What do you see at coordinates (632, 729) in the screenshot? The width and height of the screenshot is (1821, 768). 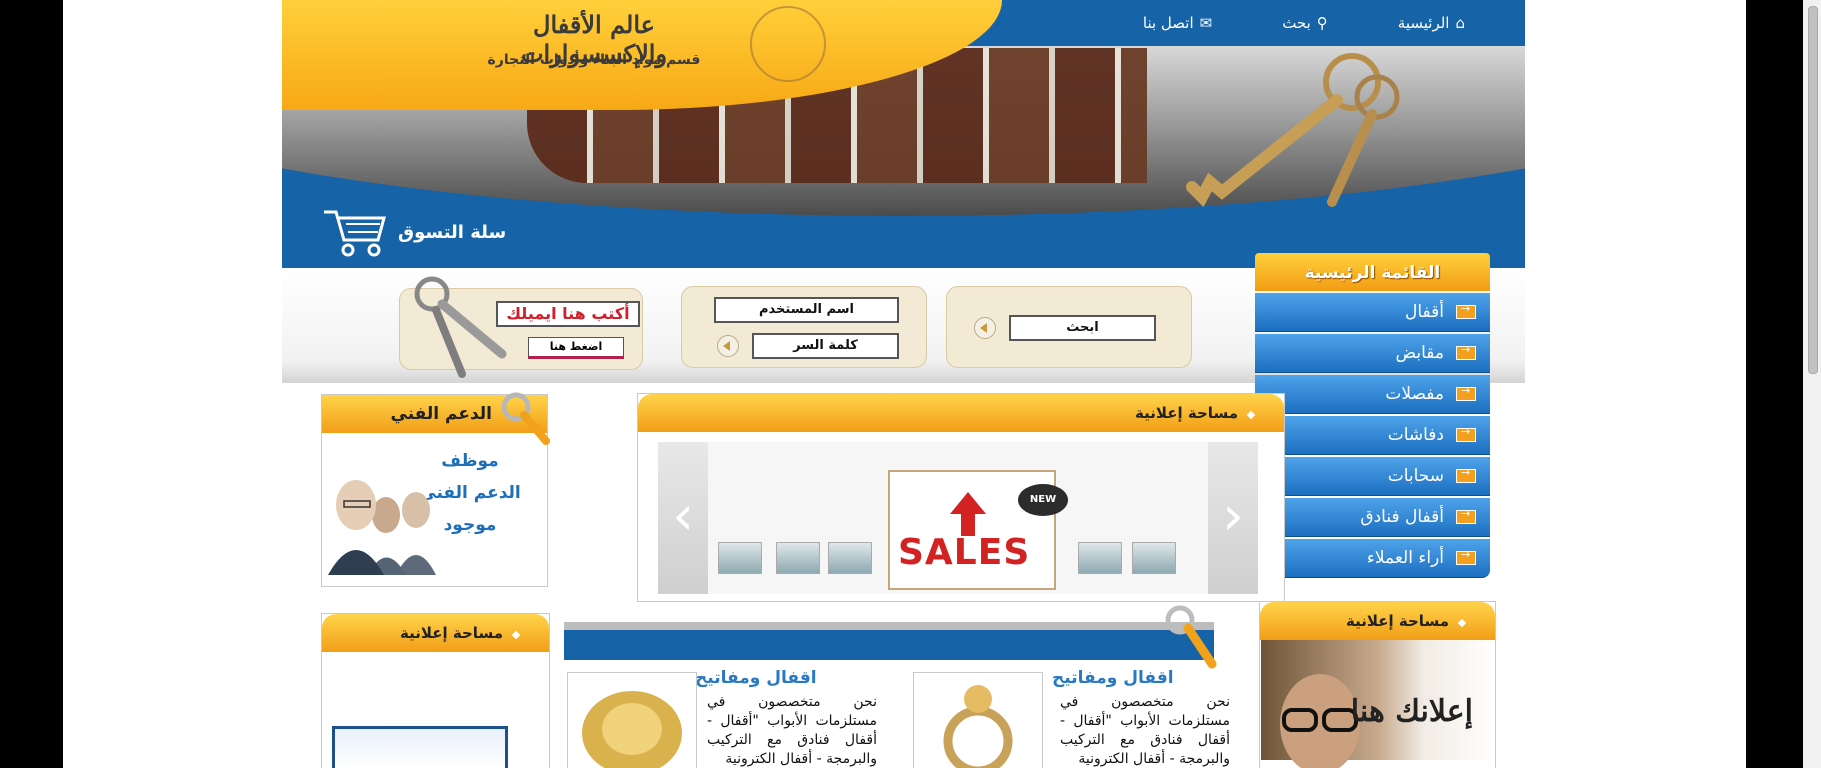 I see `knob-icon` at bounding box center [632, 729].